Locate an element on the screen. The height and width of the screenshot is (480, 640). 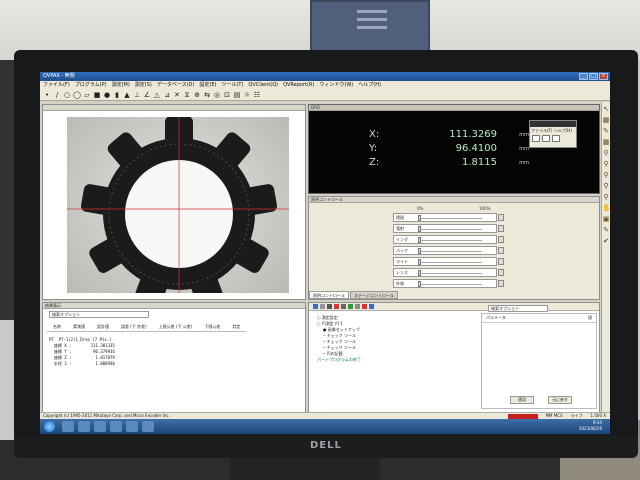
light-row: バック is located at coordinates (448, 250).